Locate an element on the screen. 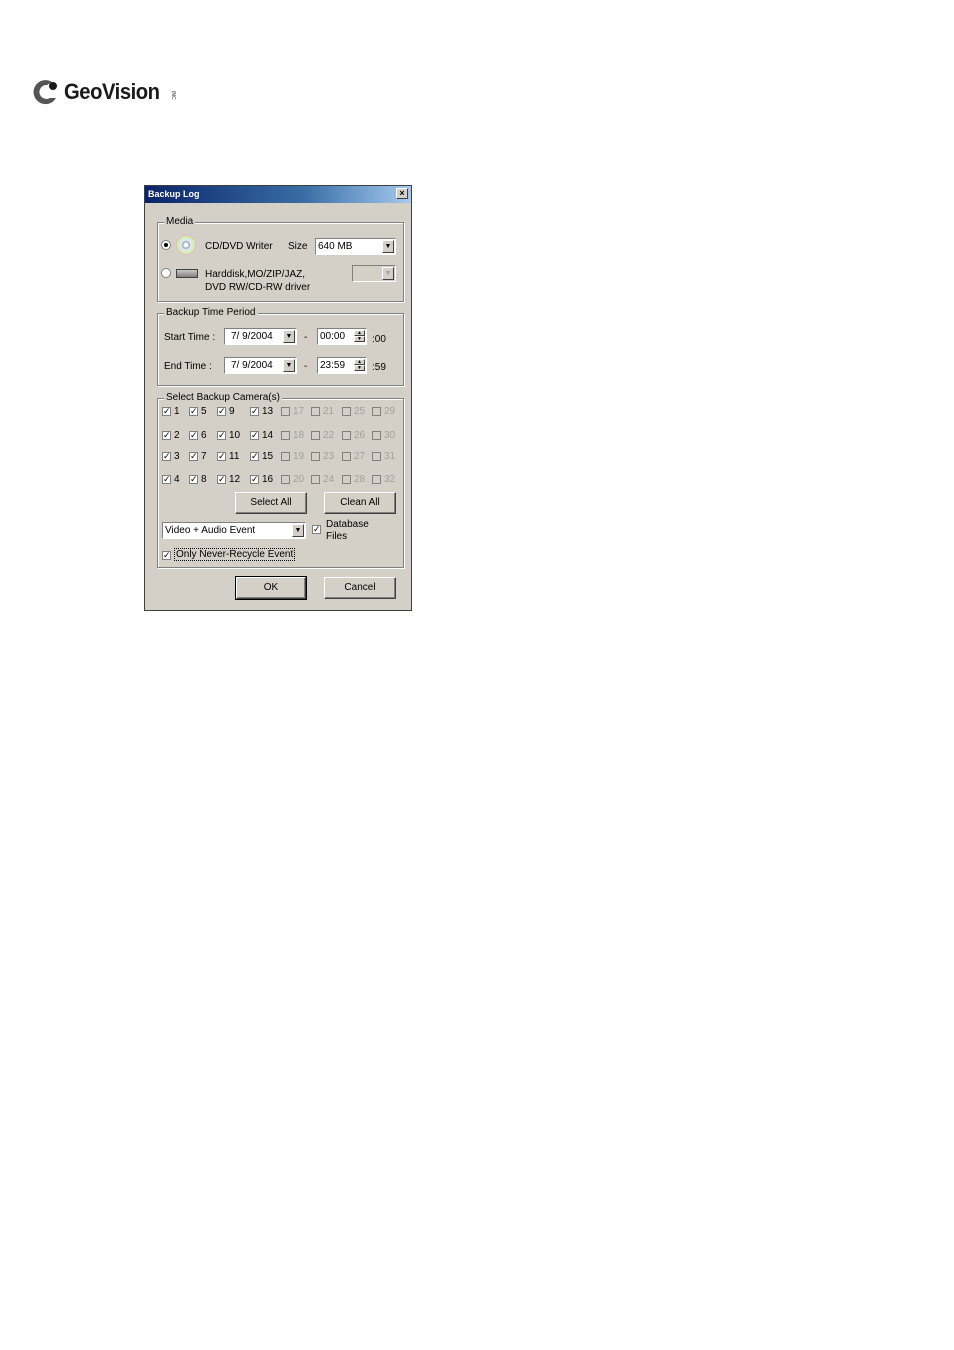  clean-all-button: Clean All is located at coordinates (360, 503).